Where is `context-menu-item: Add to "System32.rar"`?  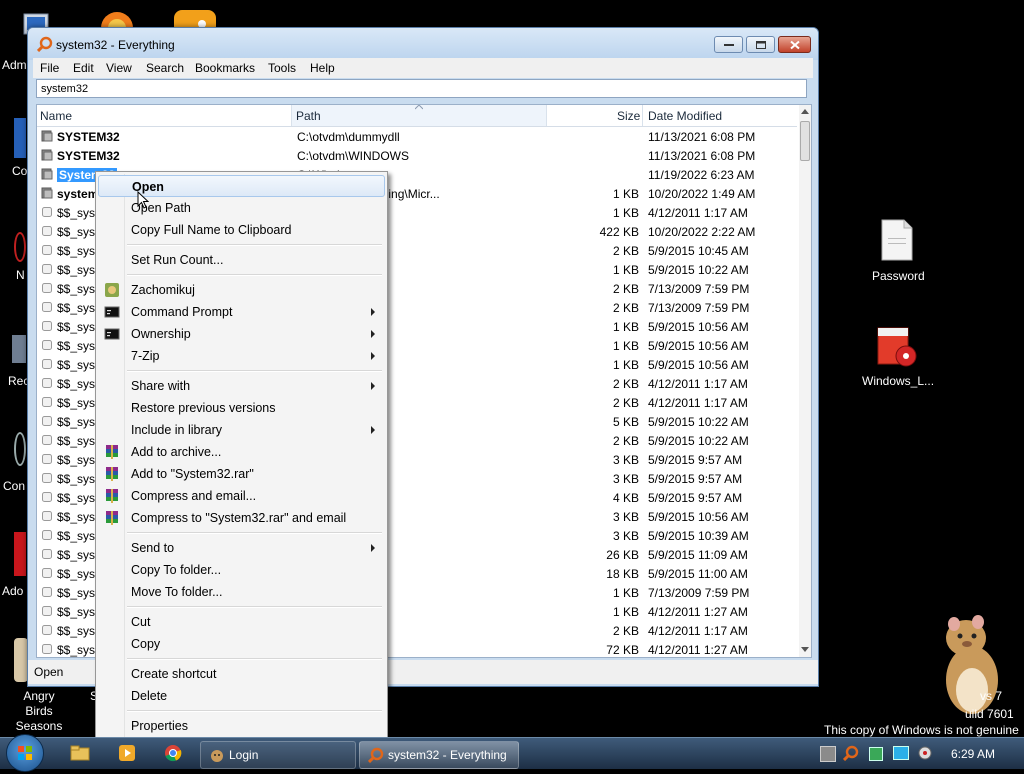 context-menu-item: Add to "System32.rar" is located at coordinates (241, 474).